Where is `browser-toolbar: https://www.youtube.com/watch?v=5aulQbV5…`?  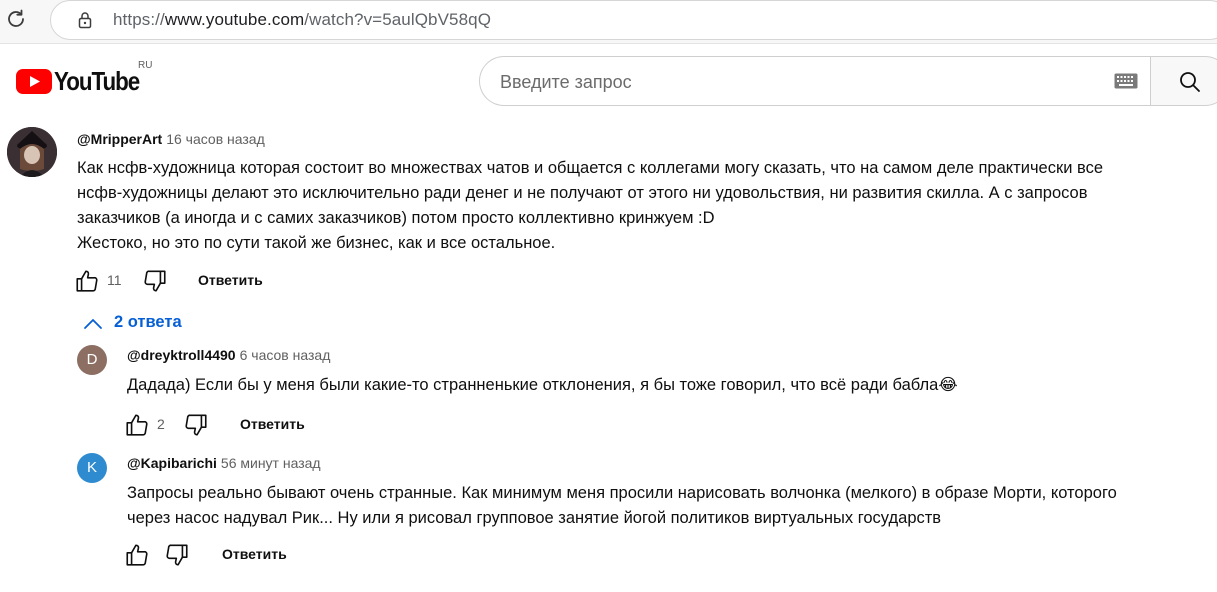
browser-toolbar: https://www.youtube.com/watch?v=5aulQbV5… is located at coordinates (608, 22).